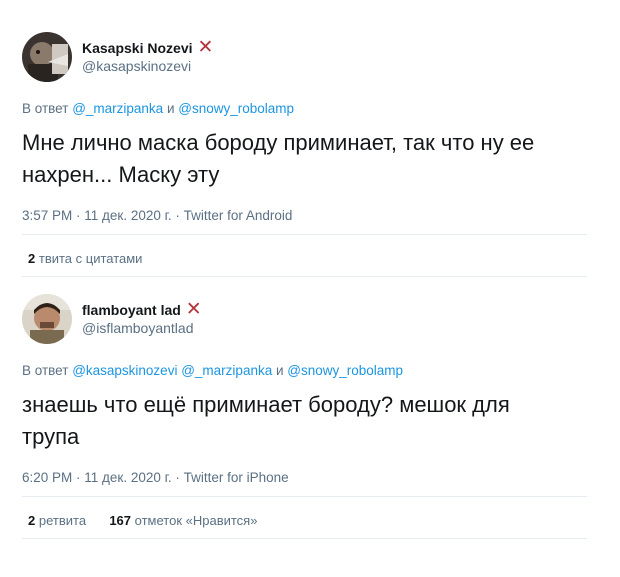 The height and width of the screenshot is (577, 620). I want to click on tweet-text-line: трупа, so click(51, 436).